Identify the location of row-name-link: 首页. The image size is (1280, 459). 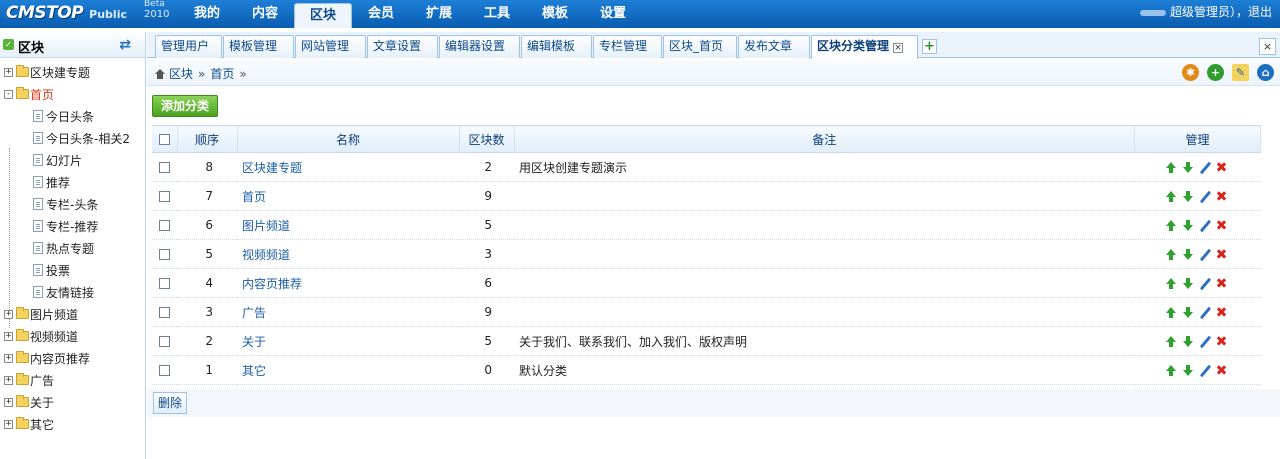
(348, 196).